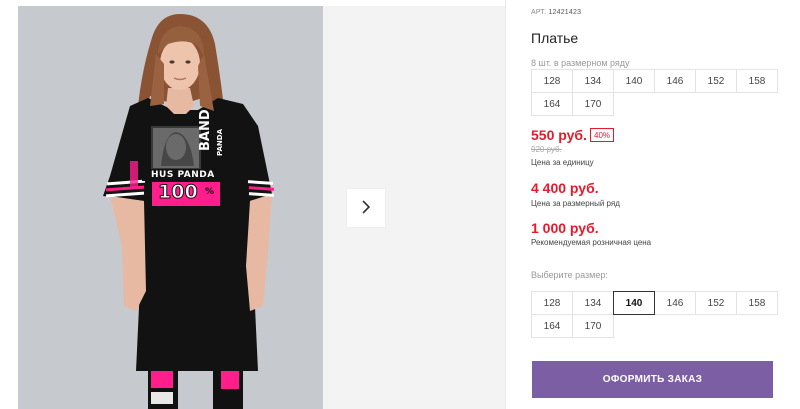  I want to click on set-price: 4 400 руб., so click(565, 188).